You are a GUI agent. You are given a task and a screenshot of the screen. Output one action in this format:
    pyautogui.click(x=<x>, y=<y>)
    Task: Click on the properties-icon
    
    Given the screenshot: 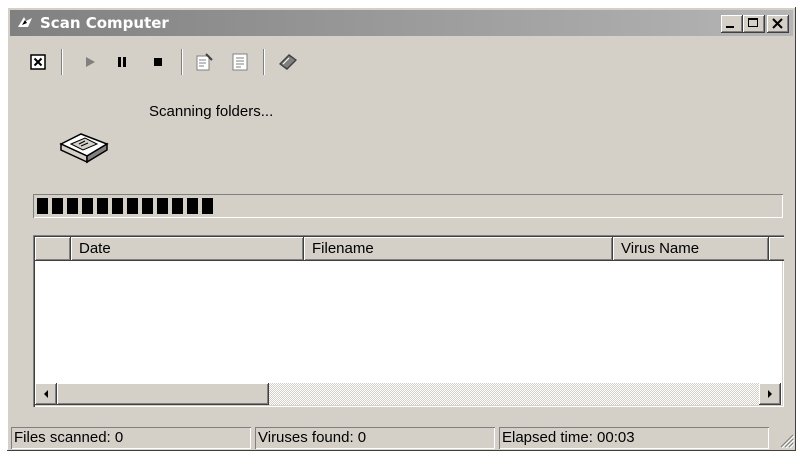 What is the action you would take?
    pyautogui.click(x=204, y=62)
    